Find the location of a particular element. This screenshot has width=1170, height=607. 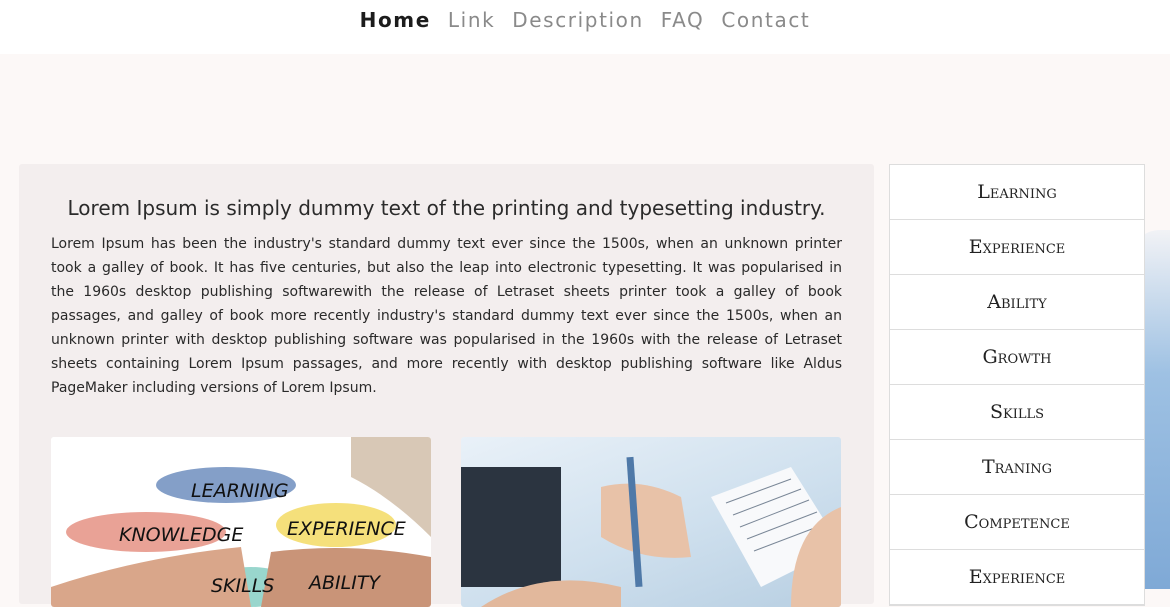

sidebar-item-experience-2: Experience is located at coordinates (1017, 577).